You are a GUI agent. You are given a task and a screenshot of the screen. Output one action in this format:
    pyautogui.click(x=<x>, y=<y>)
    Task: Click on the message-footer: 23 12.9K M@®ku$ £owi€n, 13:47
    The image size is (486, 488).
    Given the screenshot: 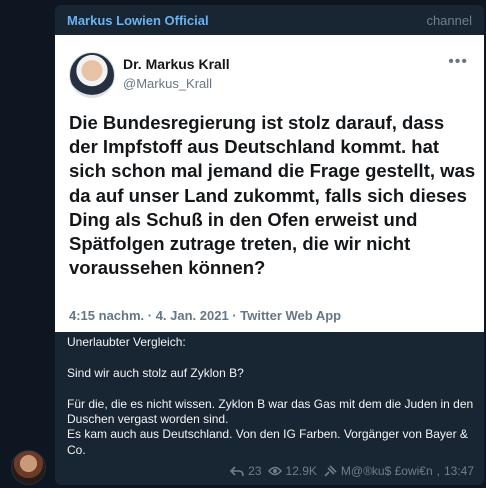 What is the action you would take?
    pyautogui.click(x=352, y=471)
    